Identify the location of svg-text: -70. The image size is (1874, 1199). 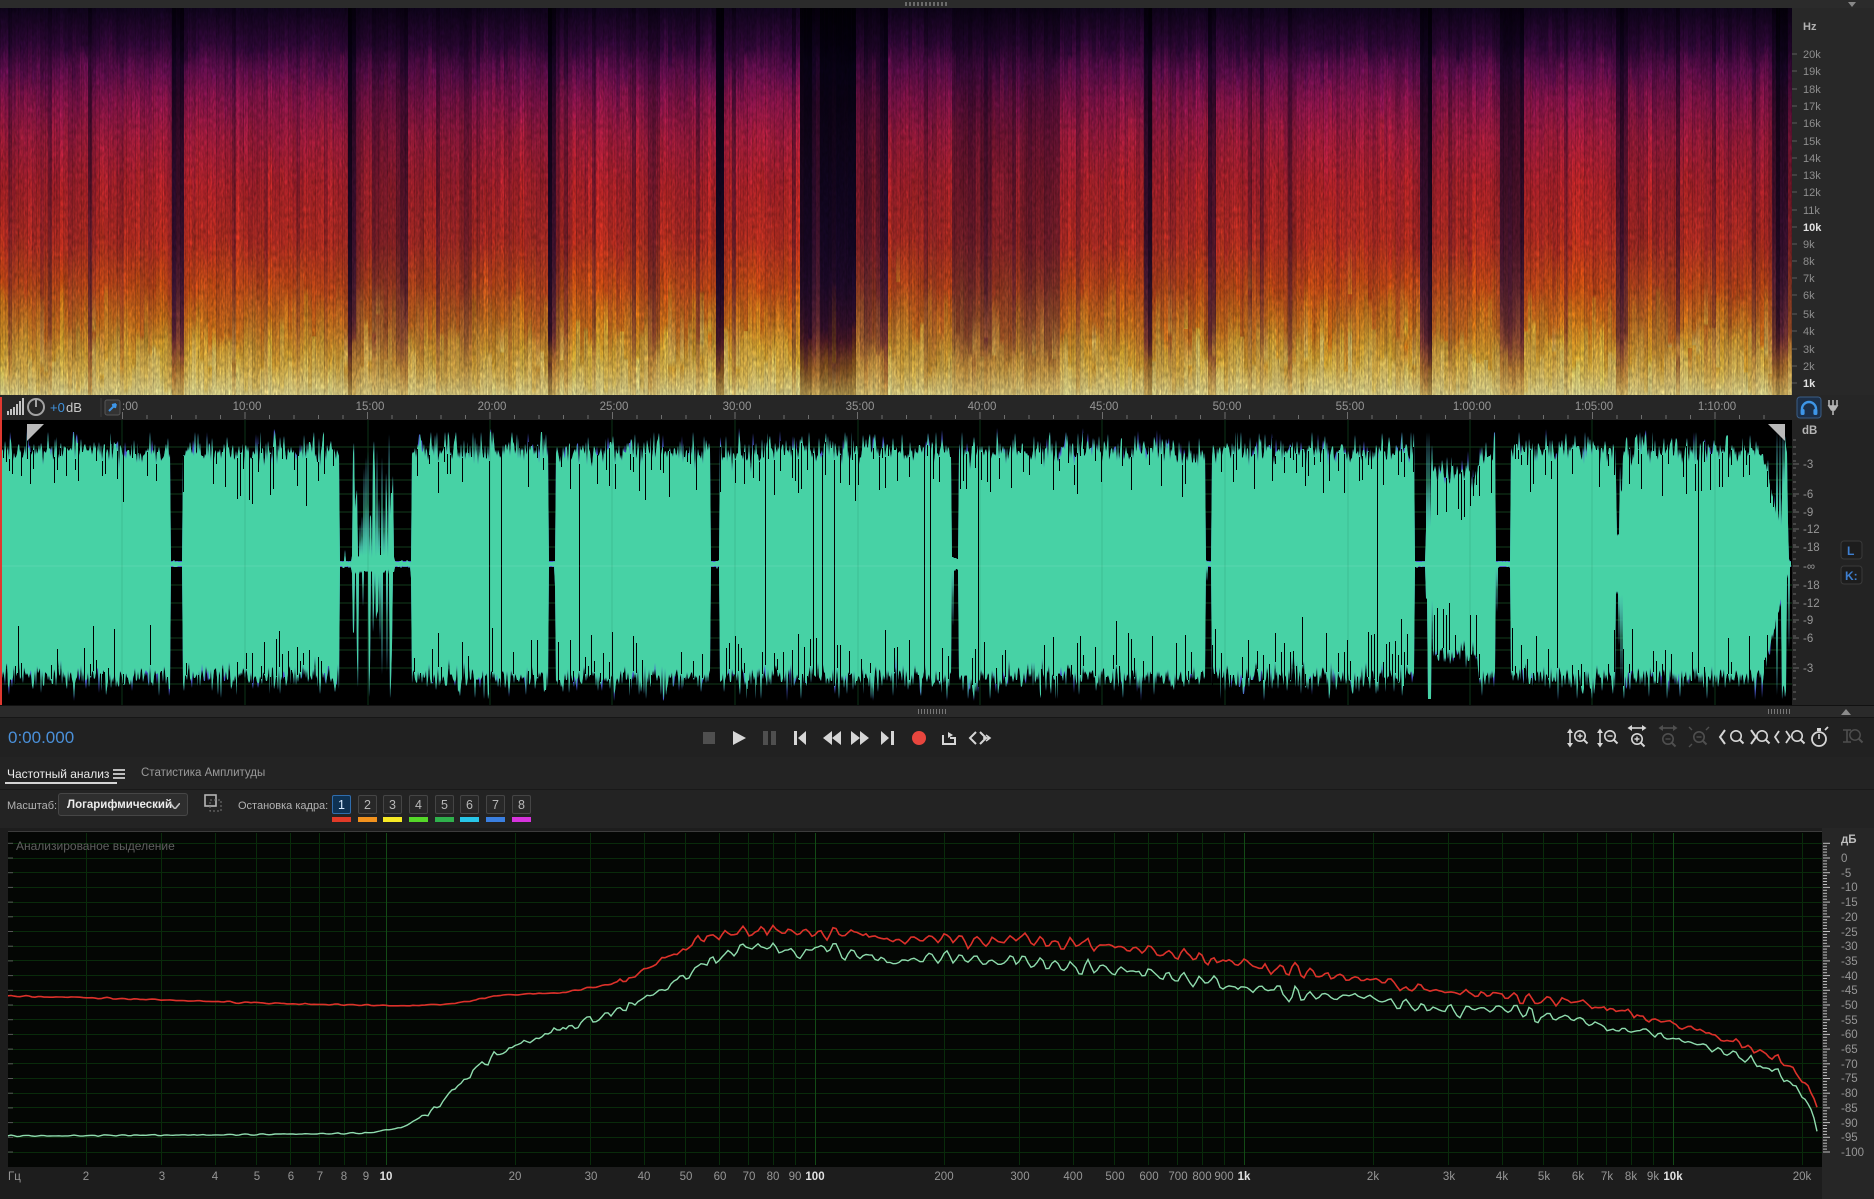
(1849, 1065).